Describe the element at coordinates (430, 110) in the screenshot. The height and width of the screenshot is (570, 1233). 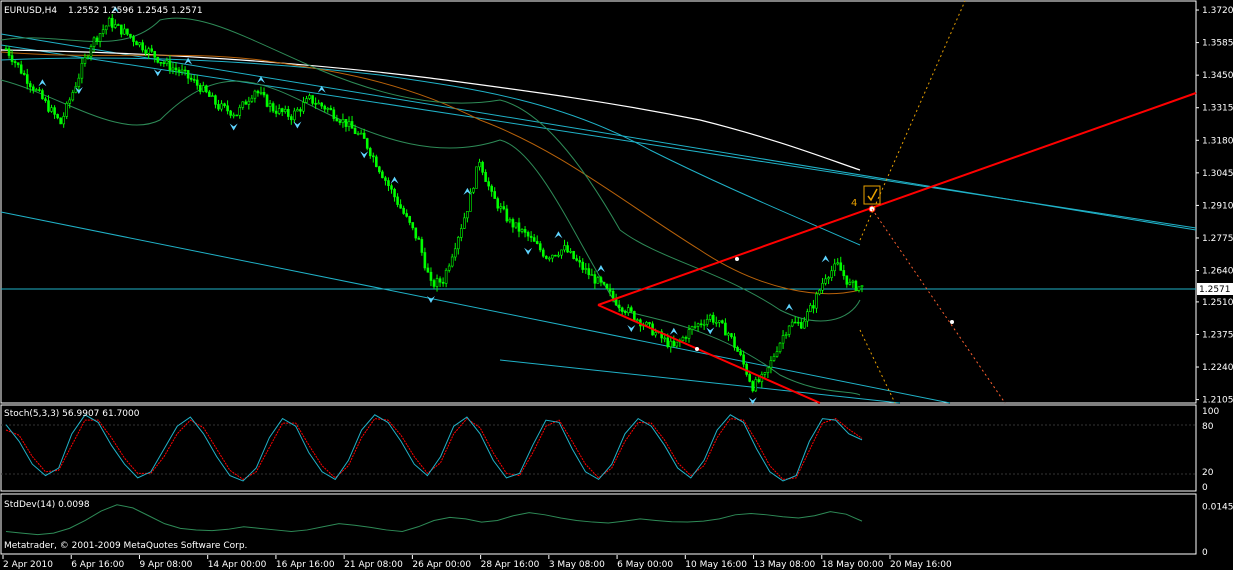
I see `ma-white-line` at that location.